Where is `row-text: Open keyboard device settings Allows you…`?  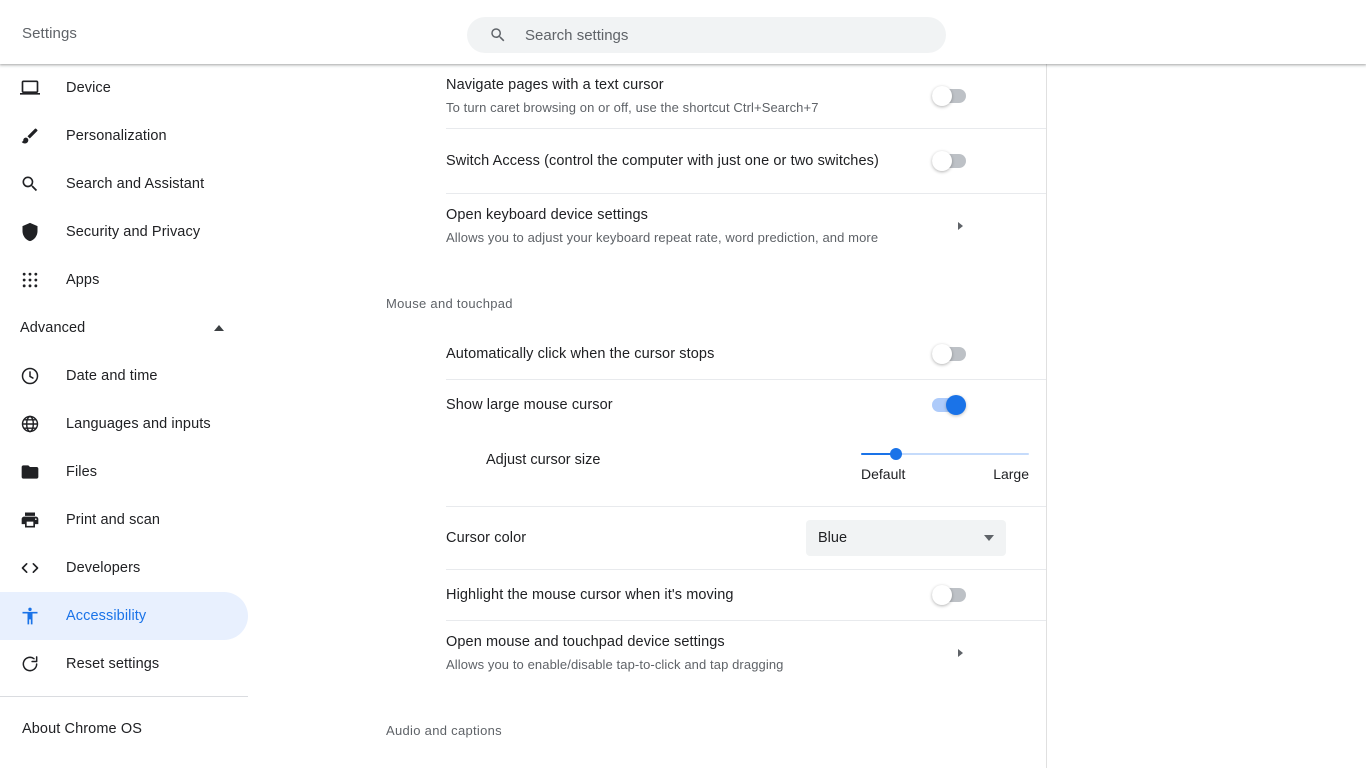
row-text: Open keyboard device settings Allows you… is located at coordinates (700, 226).